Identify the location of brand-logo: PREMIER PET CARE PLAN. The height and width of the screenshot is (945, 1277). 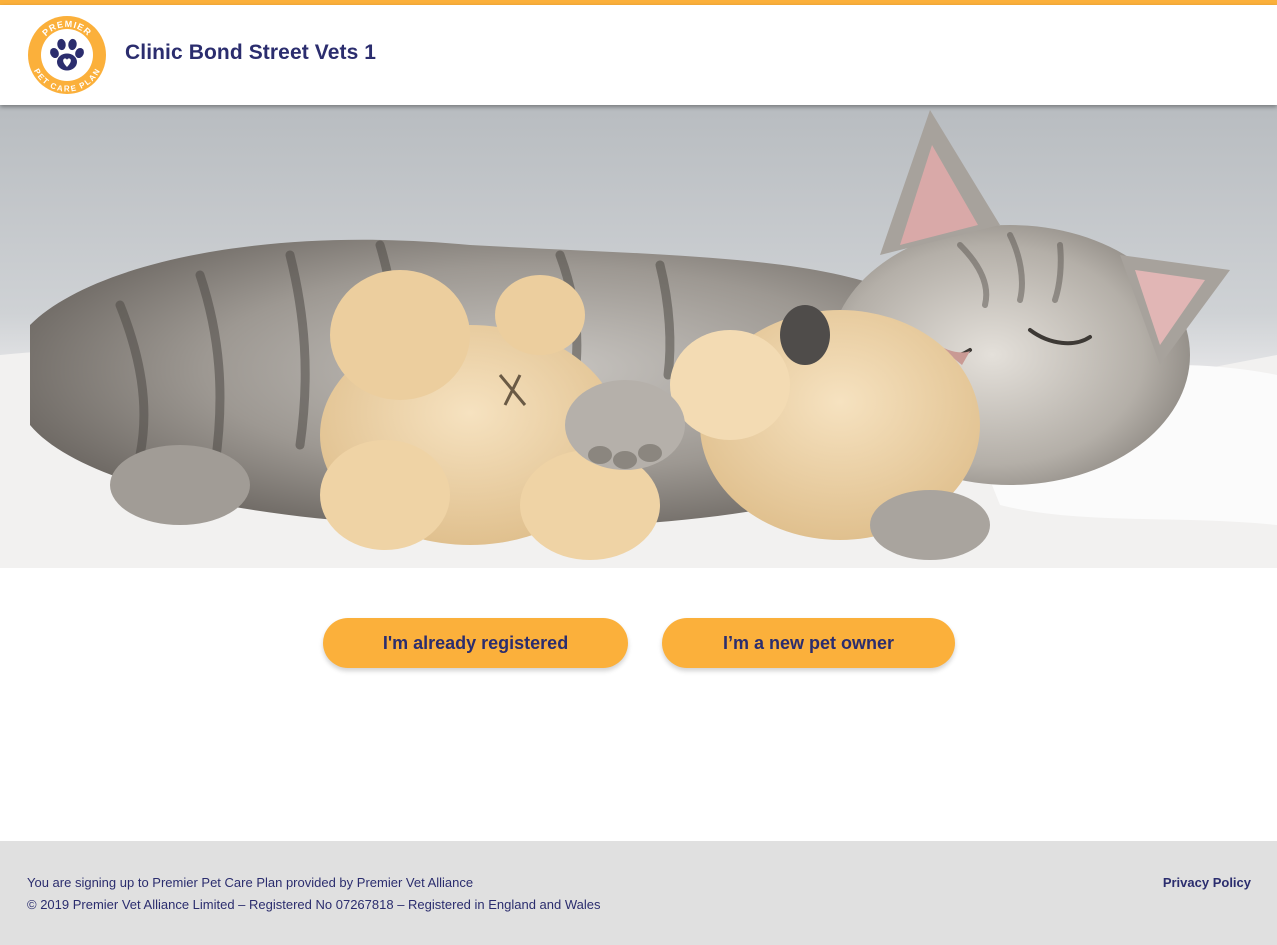
(67, 55).